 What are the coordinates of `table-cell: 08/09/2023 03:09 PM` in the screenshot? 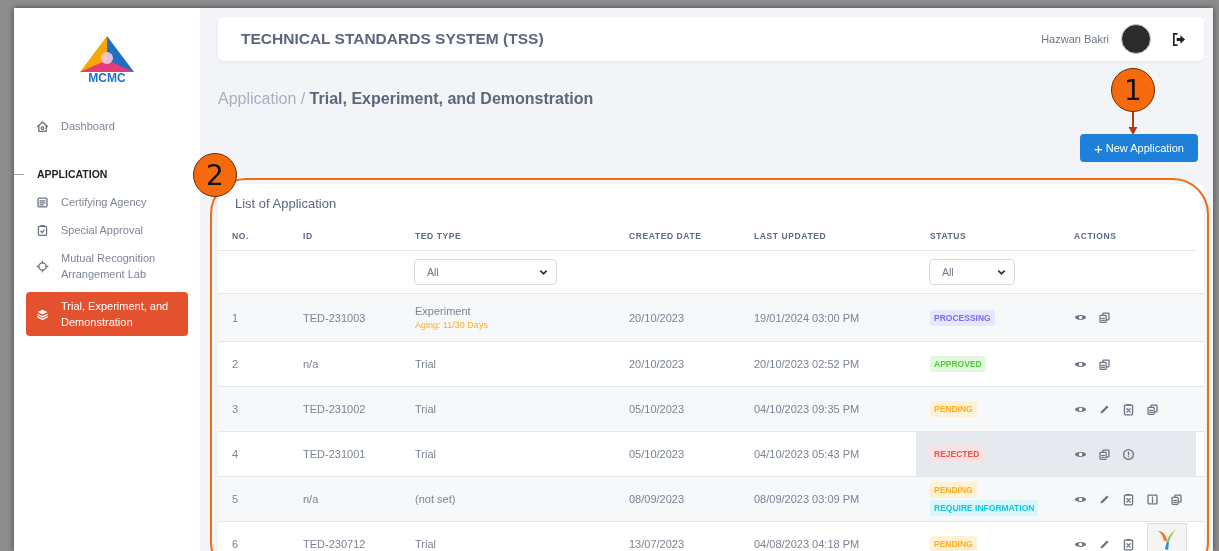 It's located at (807, 499).